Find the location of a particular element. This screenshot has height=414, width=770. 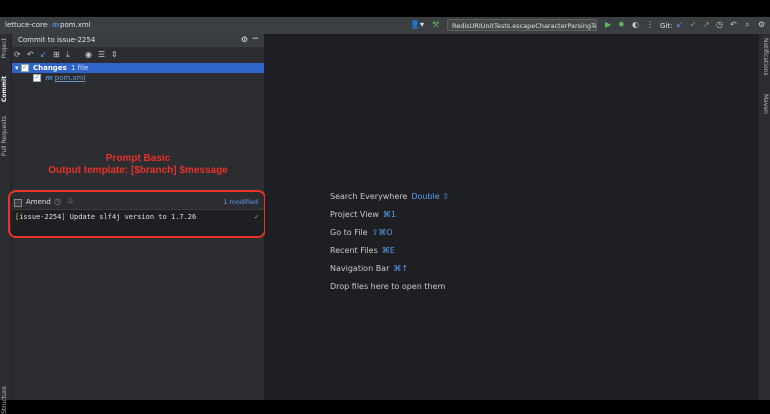

hint-go-to-file: Go to File ⇧⌘O is located at coordinates (361, 232).